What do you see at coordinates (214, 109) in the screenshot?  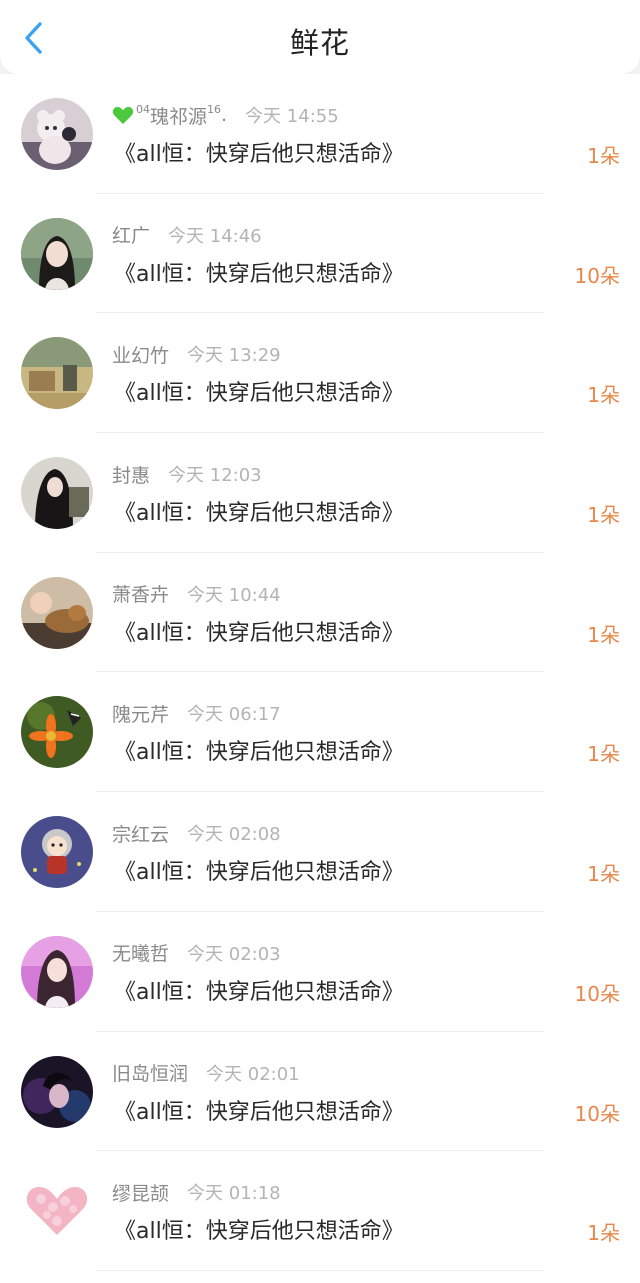 I see `name-suffix-superscript: 16` at bounding box center [214, 109].